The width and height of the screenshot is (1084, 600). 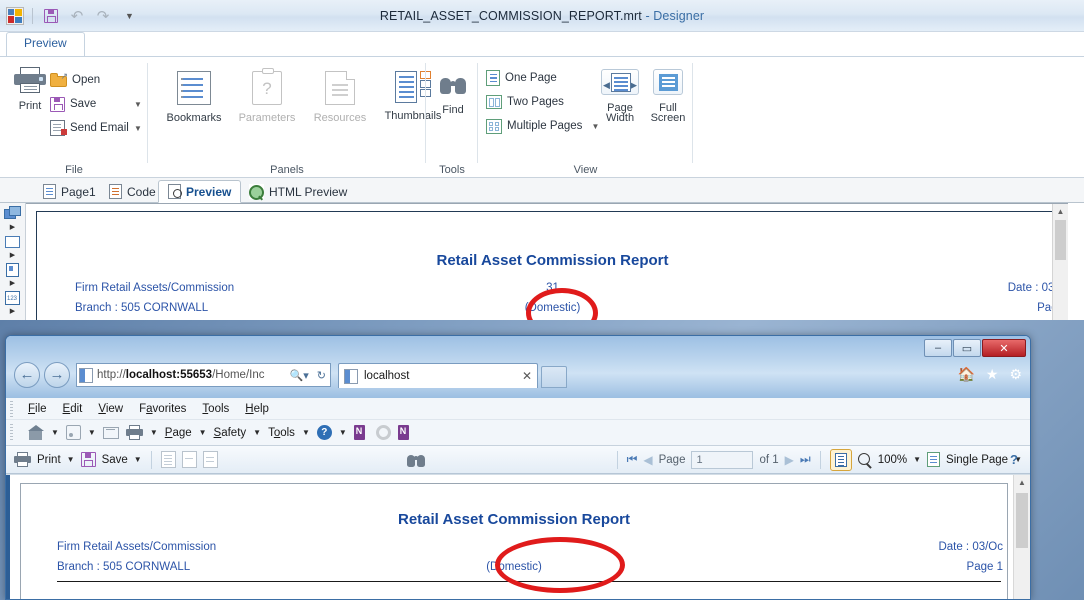 I want to click on data-grid-panel-icon, so click(x=13, y=242).